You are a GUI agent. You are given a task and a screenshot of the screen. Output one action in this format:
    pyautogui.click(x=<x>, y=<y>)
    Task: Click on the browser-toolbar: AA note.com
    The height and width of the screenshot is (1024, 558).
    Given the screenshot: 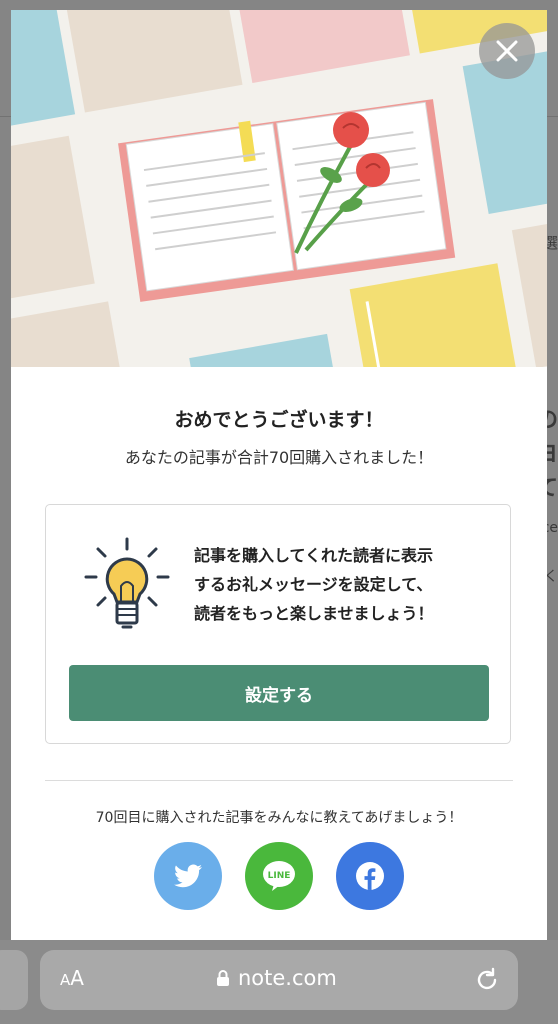 What is the action you would take?
    pyautogui.click(x=279, y=982)
    